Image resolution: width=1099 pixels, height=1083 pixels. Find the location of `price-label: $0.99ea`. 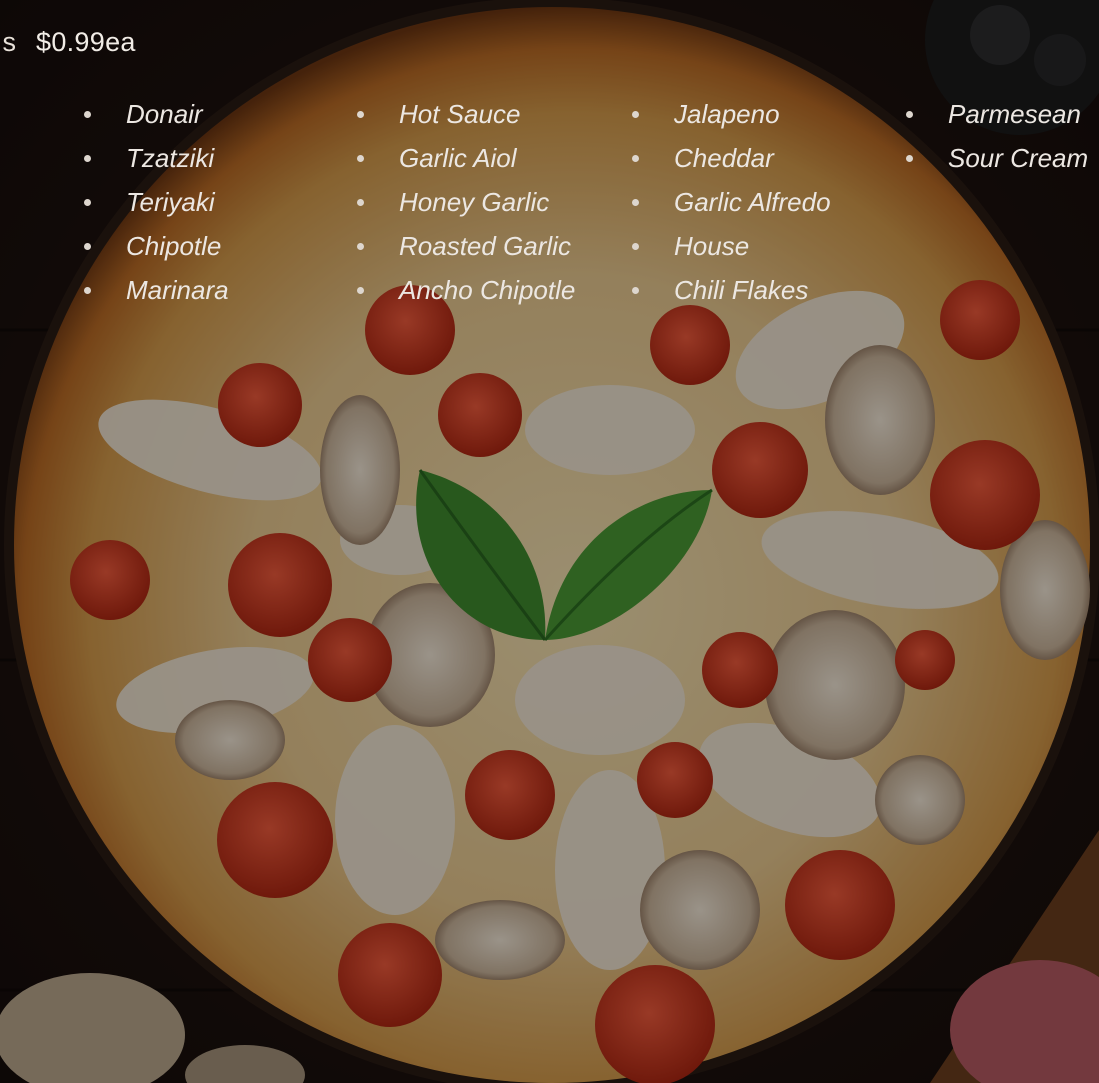

price-label: $0.99ea is located at coordinates (86, 41).